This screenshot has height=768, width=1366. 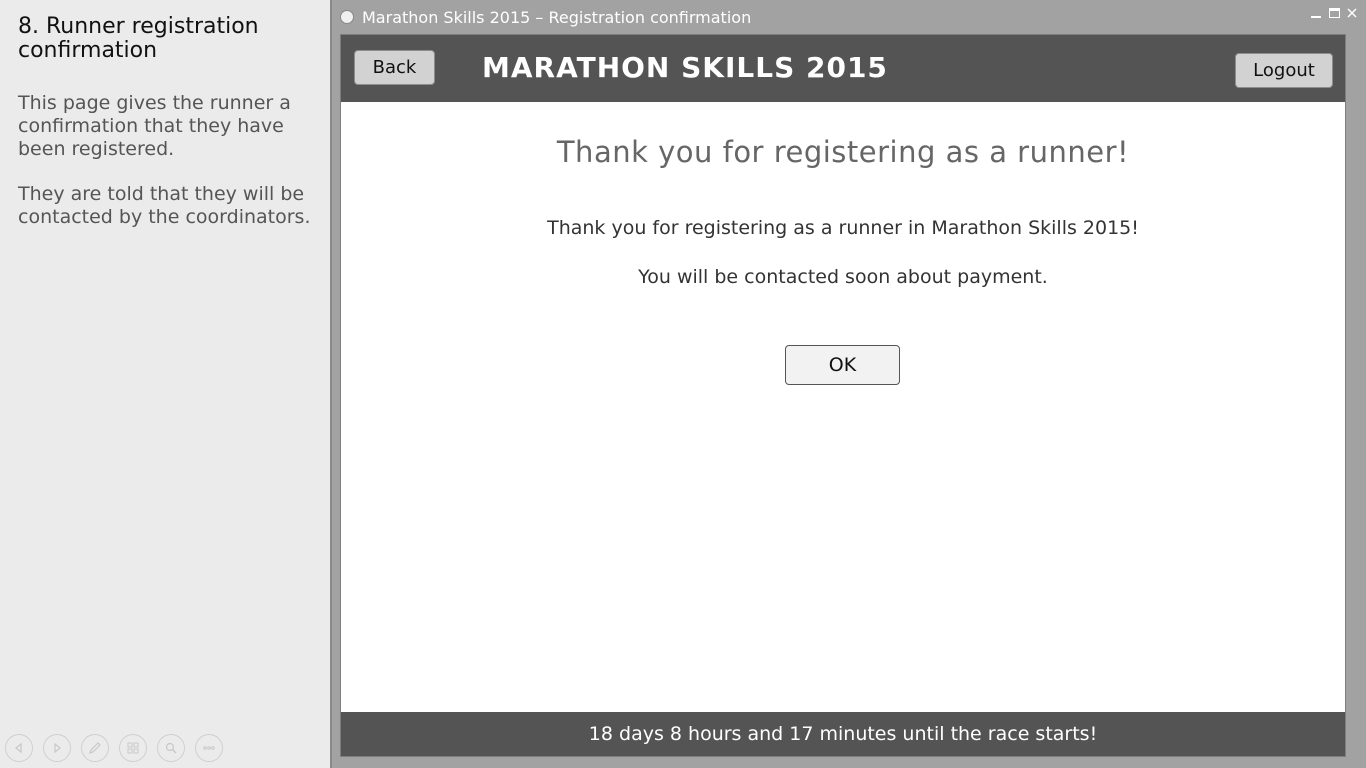 I want to click on more-options-icon, so click(x=209, y=748).